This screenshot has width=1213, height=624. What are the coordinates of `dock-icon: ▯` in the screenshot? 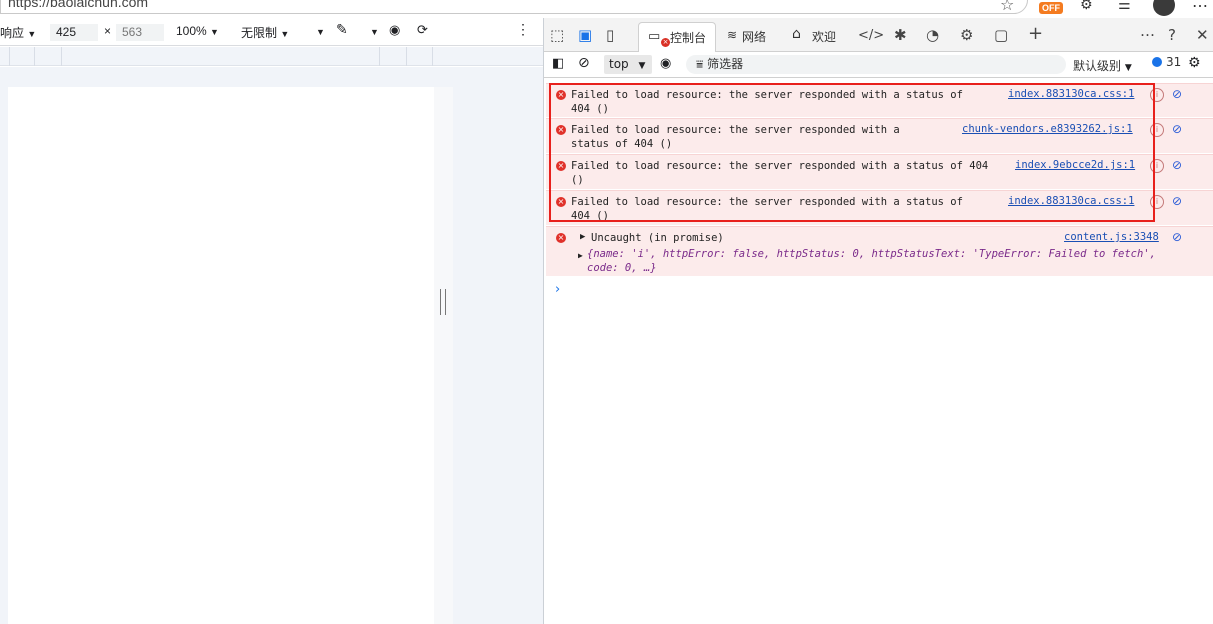 It's located at (610, 35).